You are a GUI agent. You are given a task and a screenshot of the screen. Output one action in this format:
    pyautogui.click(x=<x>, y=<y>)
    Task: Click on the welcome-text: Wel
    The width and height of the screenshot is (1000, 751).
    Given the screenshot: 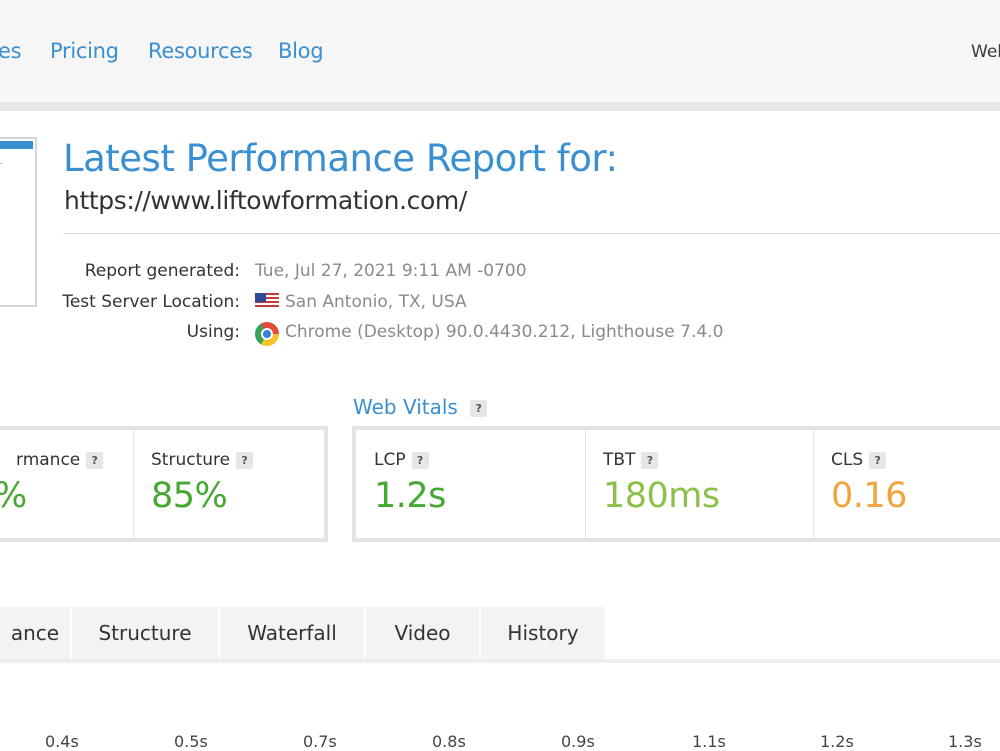 What is the action you would take?
    pyautogui.click(x=985, y=52)
    